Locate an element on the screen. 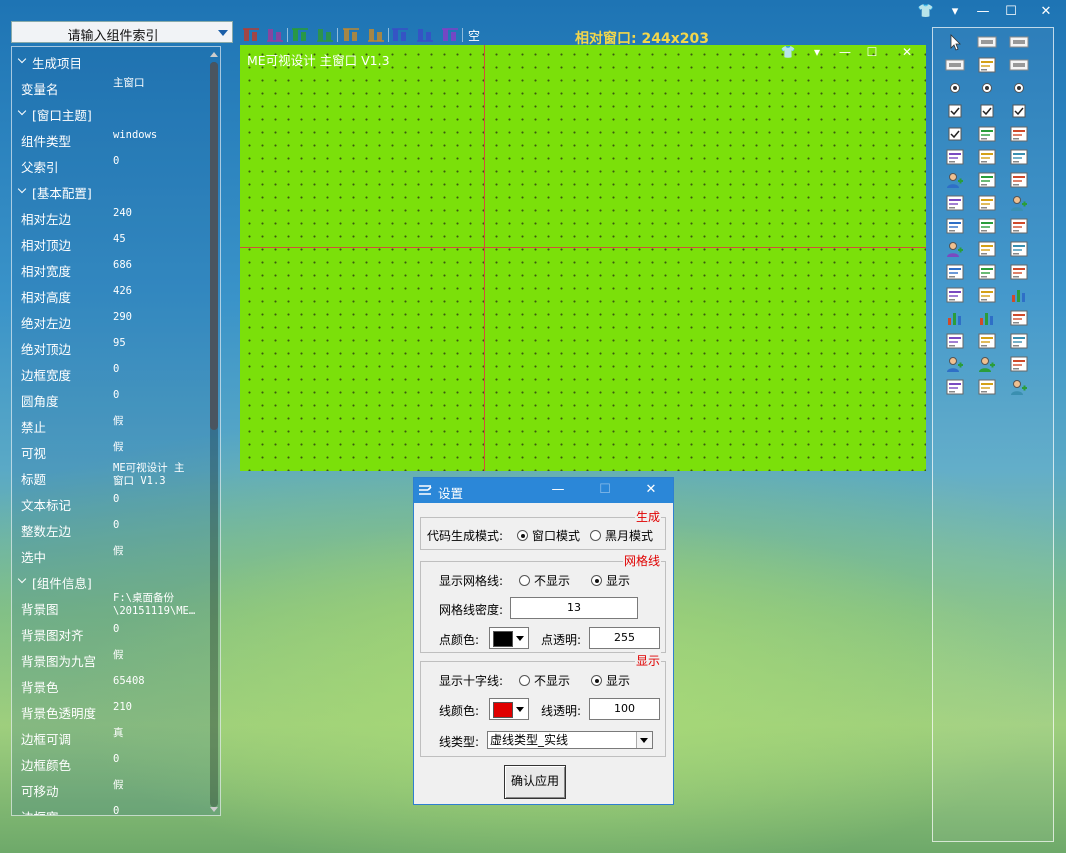  property-row: 组件类型 windows is located at coordinates (111, 138).